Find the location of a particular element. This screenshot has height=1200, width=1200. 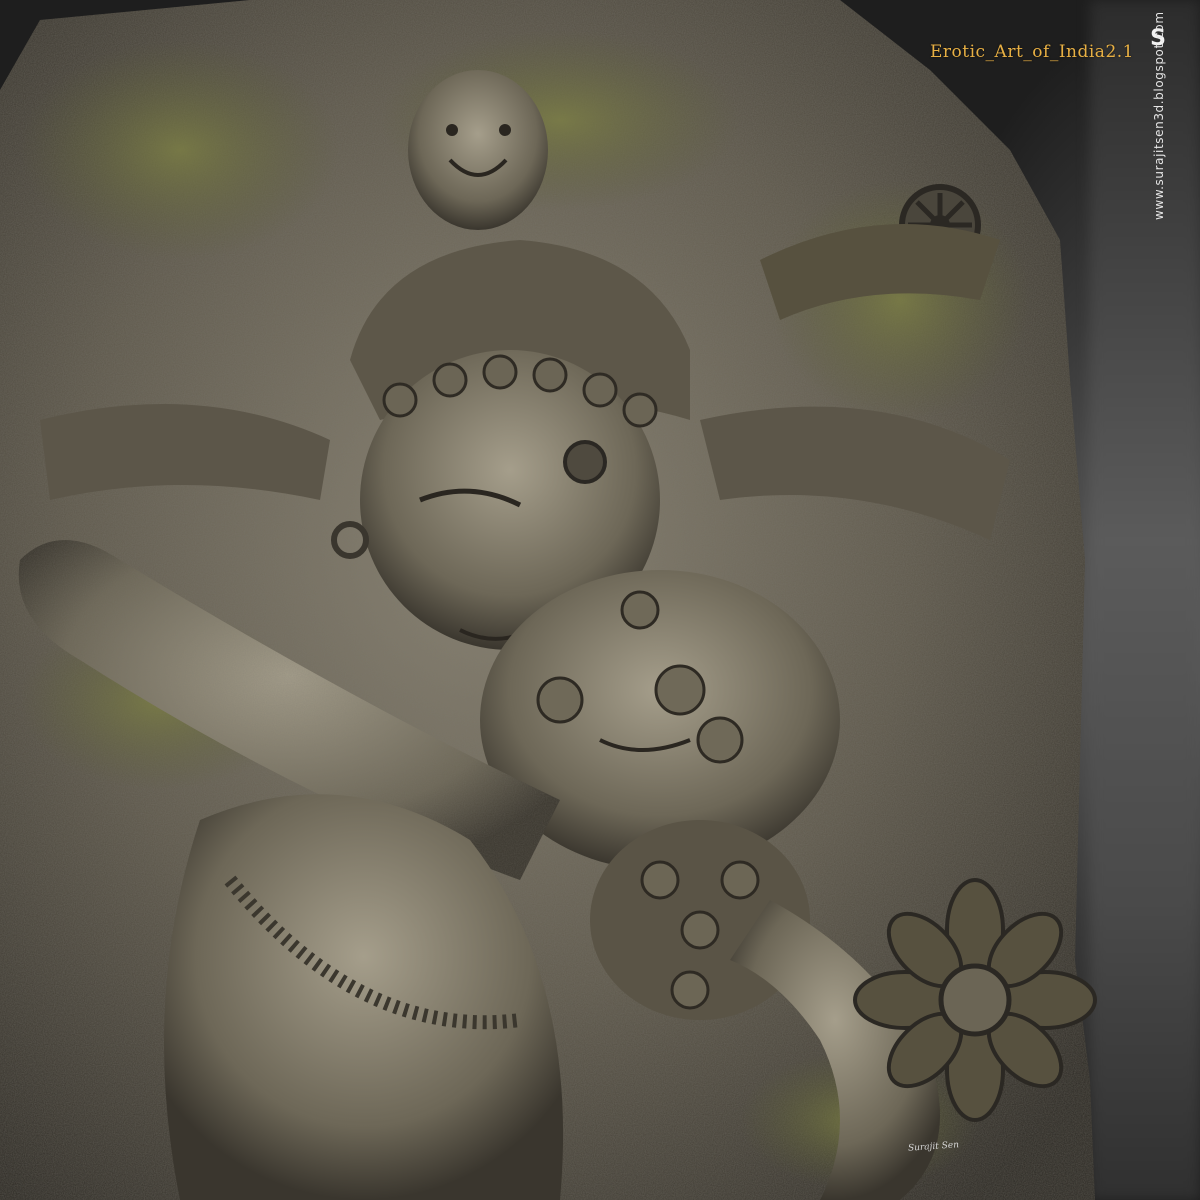

url-watermark-container: www.surajitsen3d.blogspot.com is located at coordinates (1161, 125).